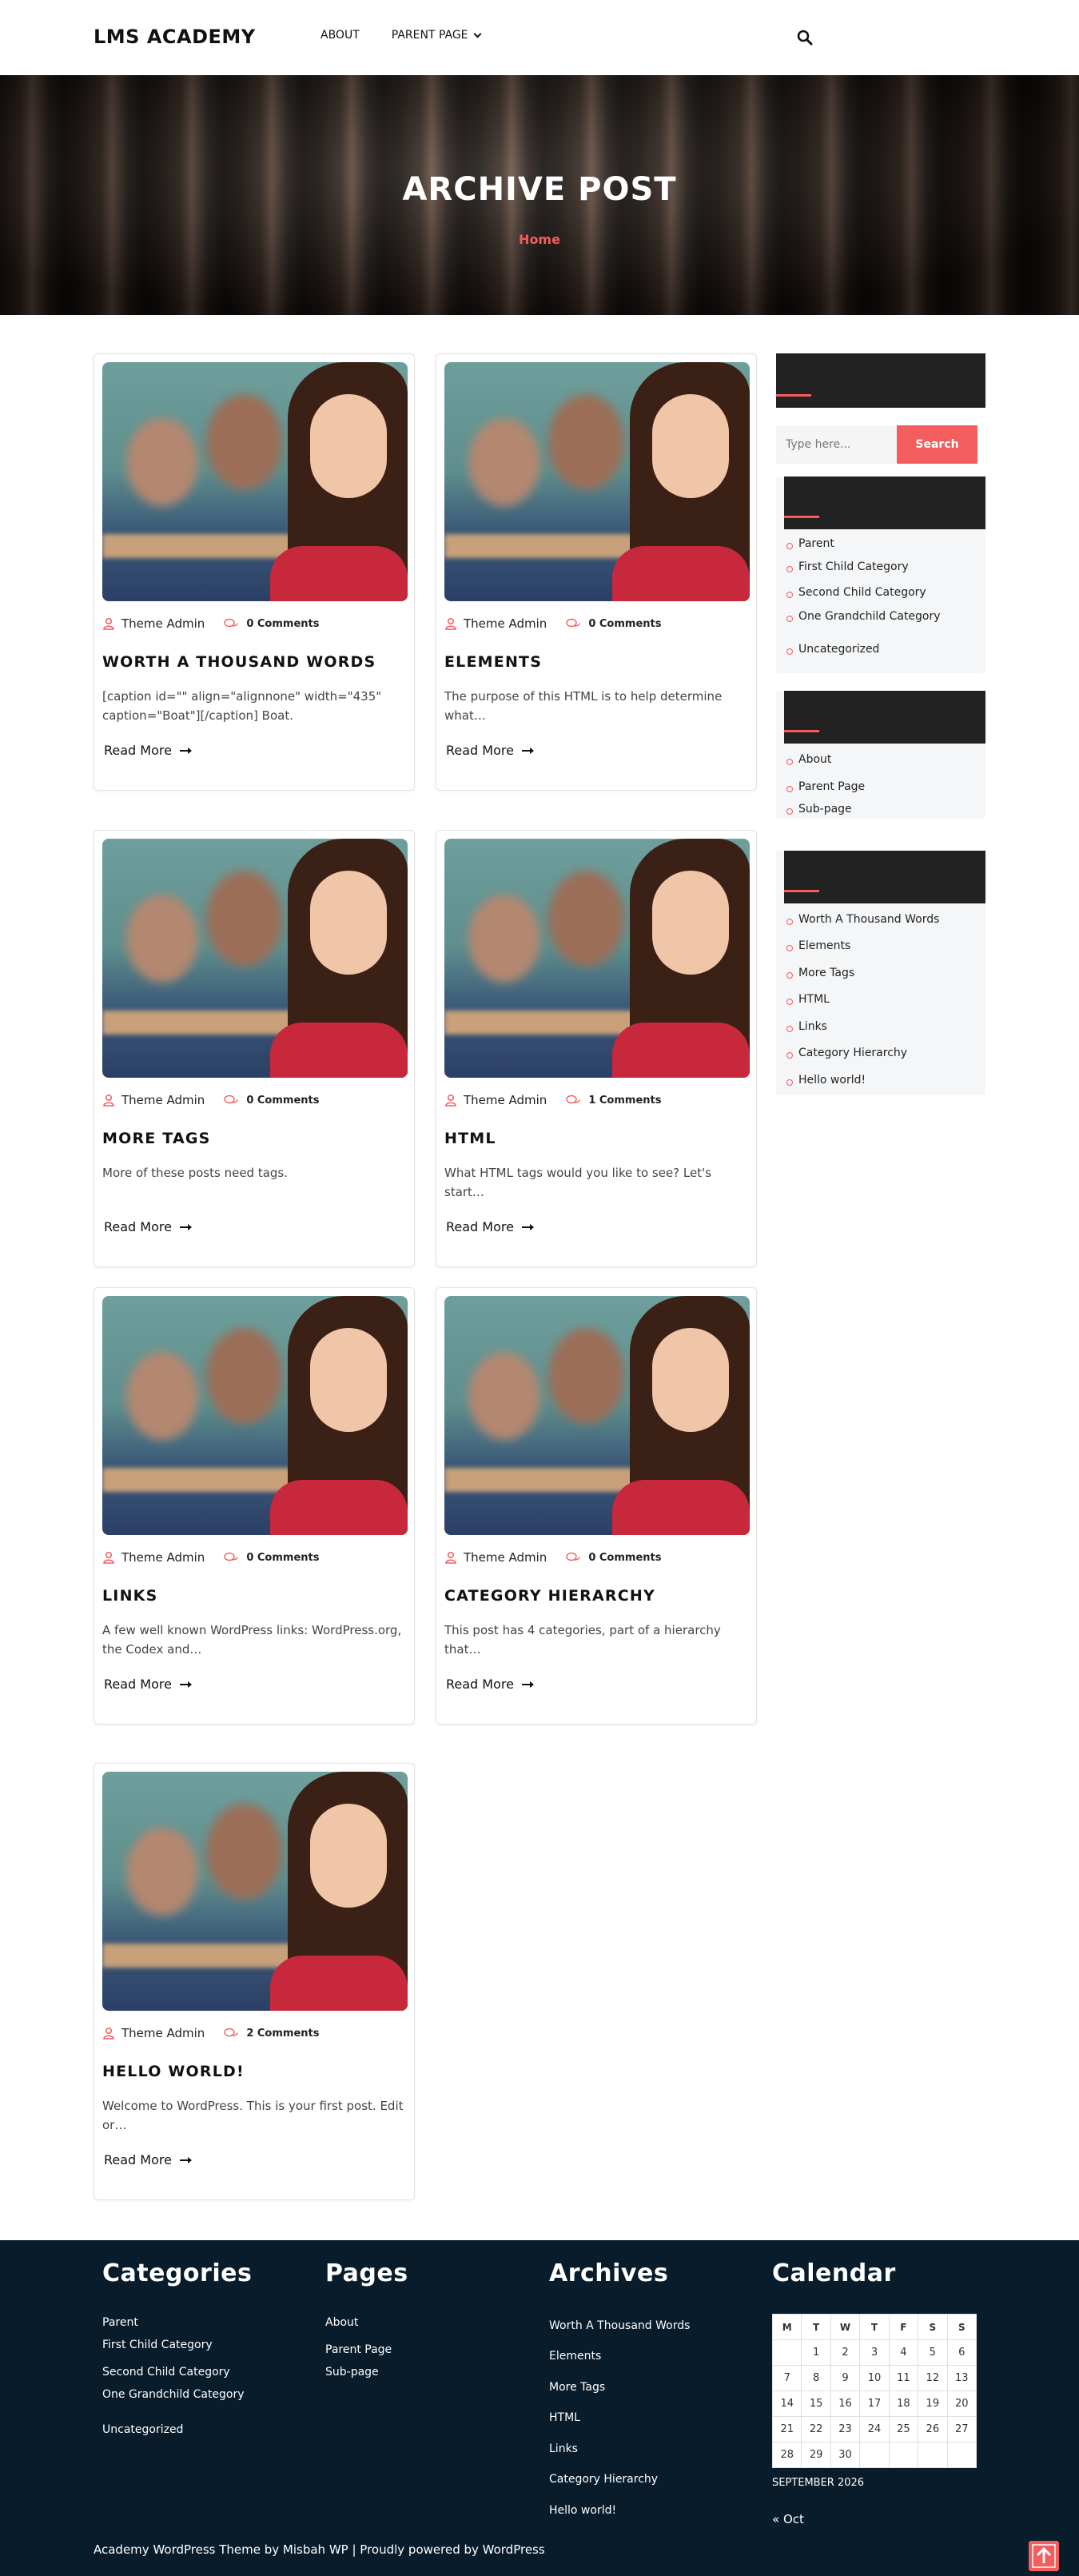  Describe the element at coordinates (903, 2353) in the screenshot. I see `calendar-day: 4` at that location.